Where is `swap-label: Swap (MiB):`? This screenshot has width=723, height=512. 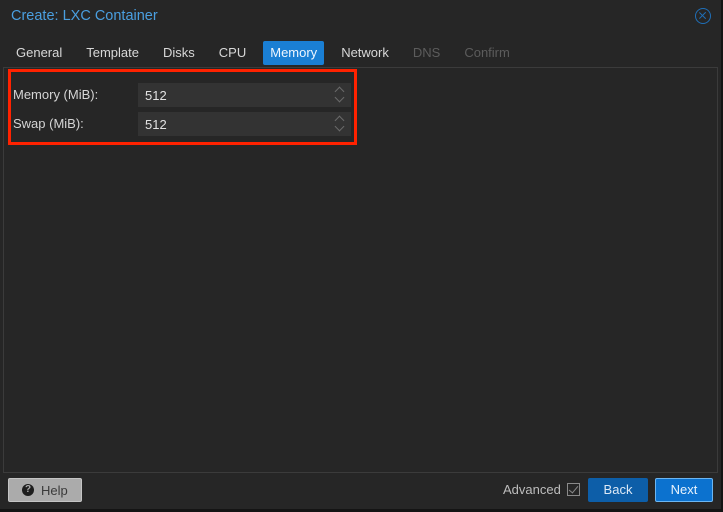
swap-label: Swap (MiB): is located at coordinates (48, 123).